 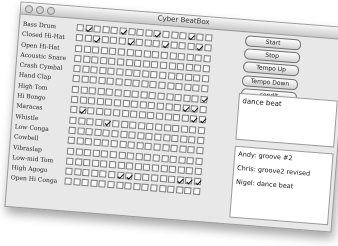 I want to click on message-input: dance beat, so click(x=286, y=120).